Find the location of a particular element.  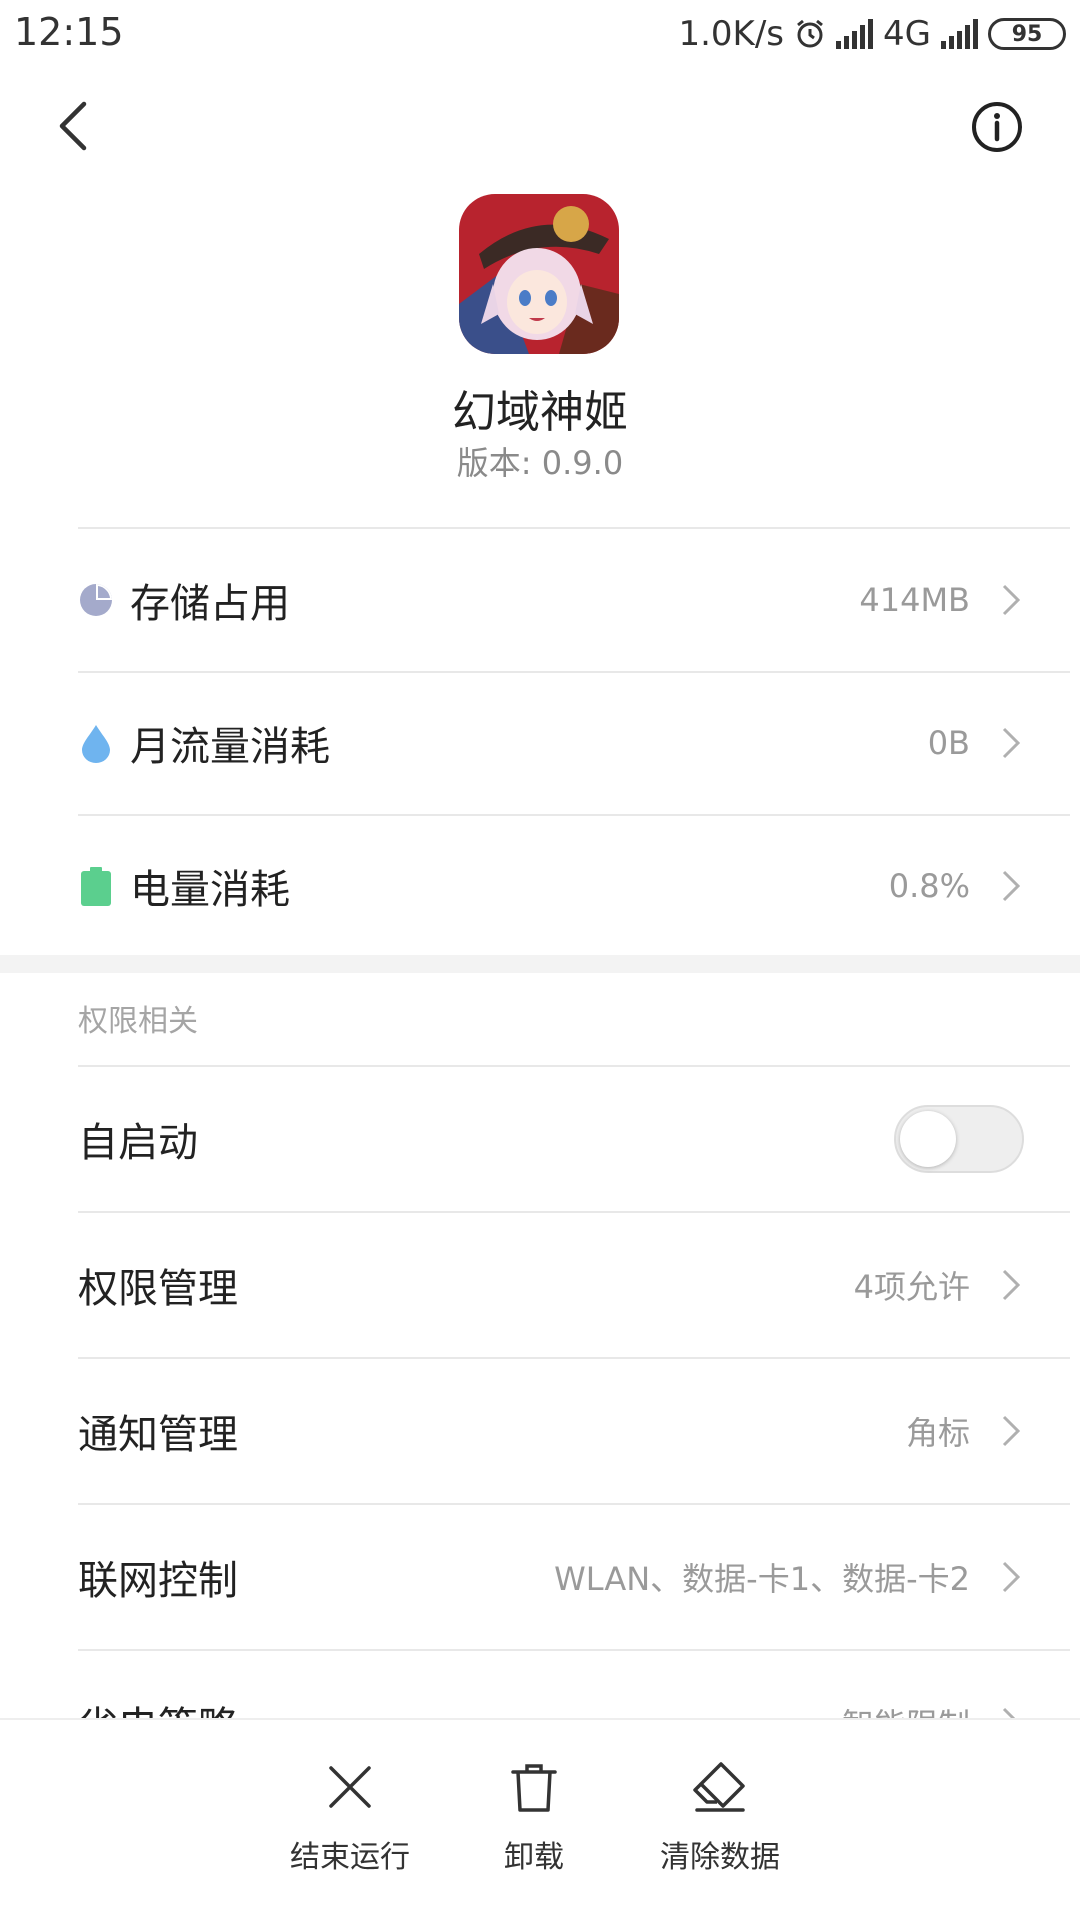

notification-management-row: 通知管理 角标 is located at coordinates (540, 1431).